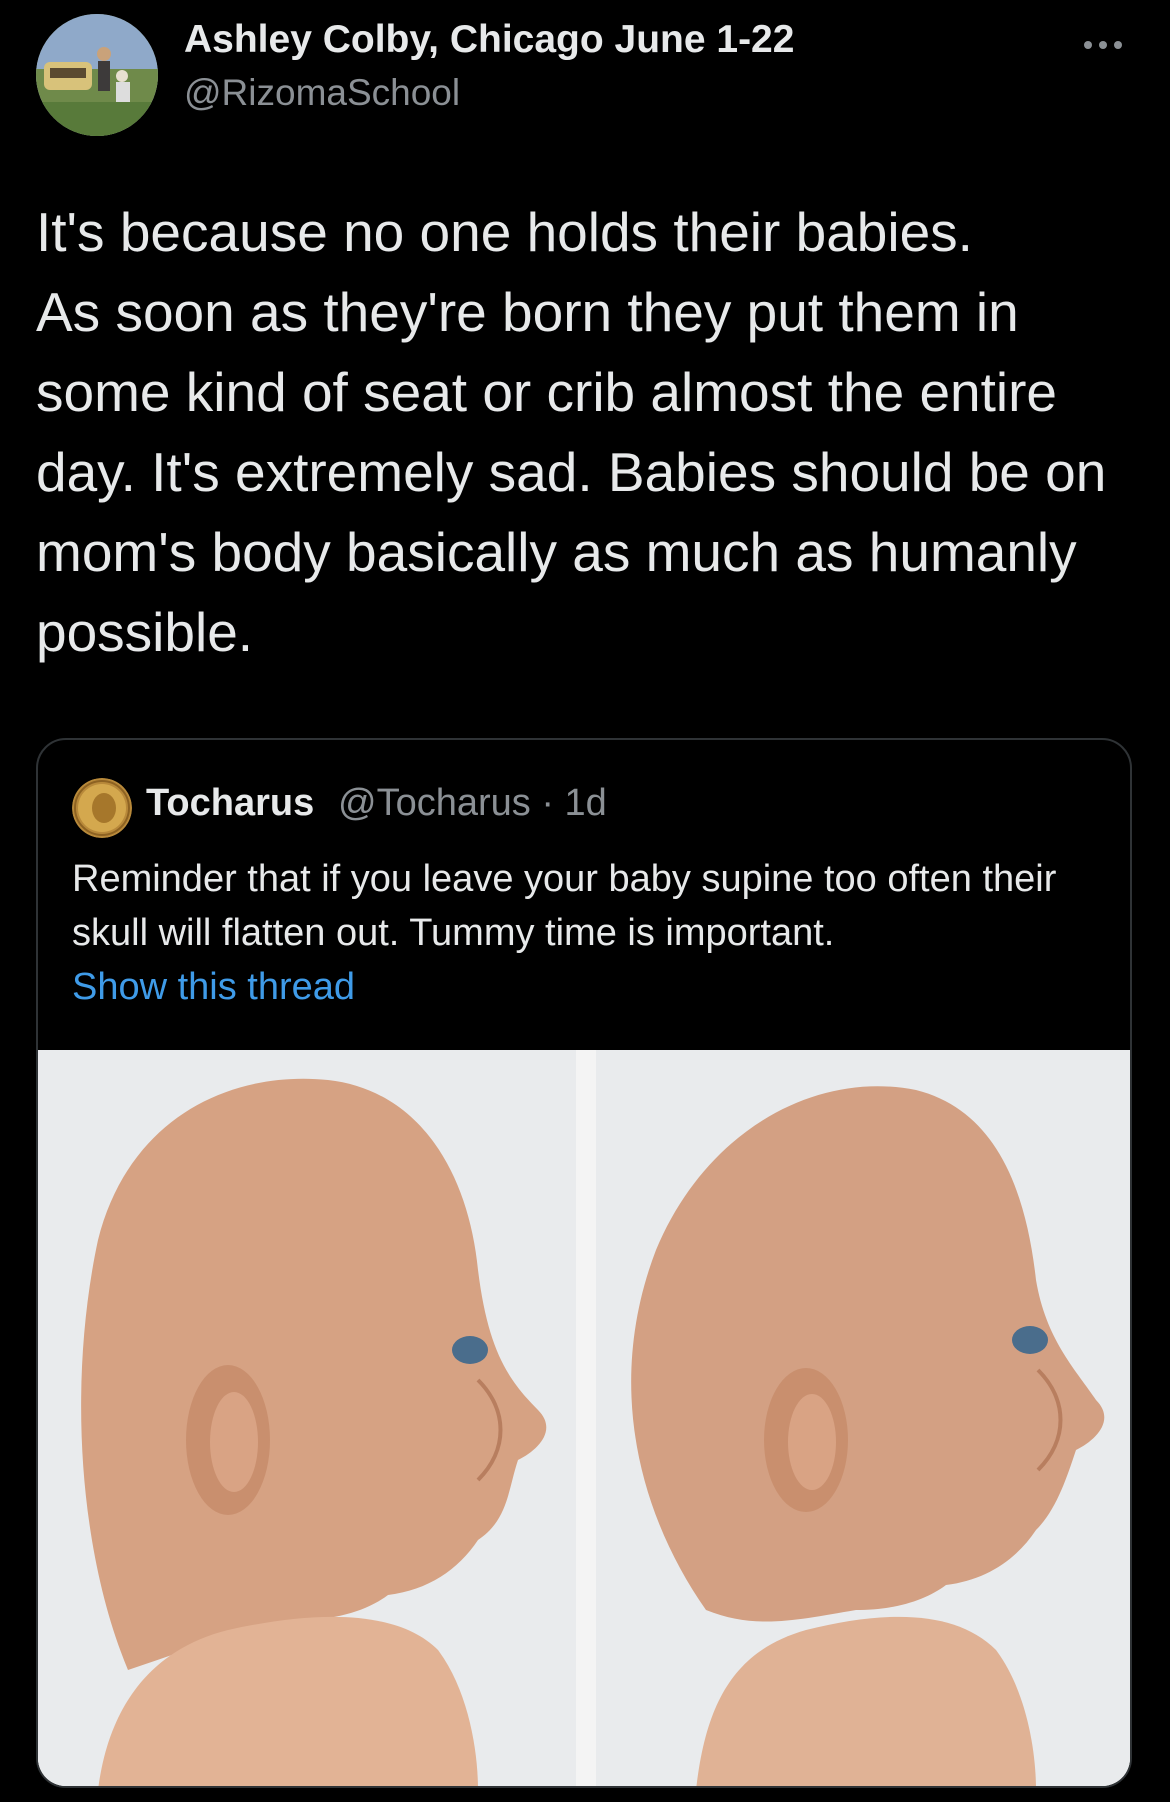  What do you see at coordinates (102, 808) in the screenshot?
I see `quoted-author-avatar` at bounding box center [102, 808].